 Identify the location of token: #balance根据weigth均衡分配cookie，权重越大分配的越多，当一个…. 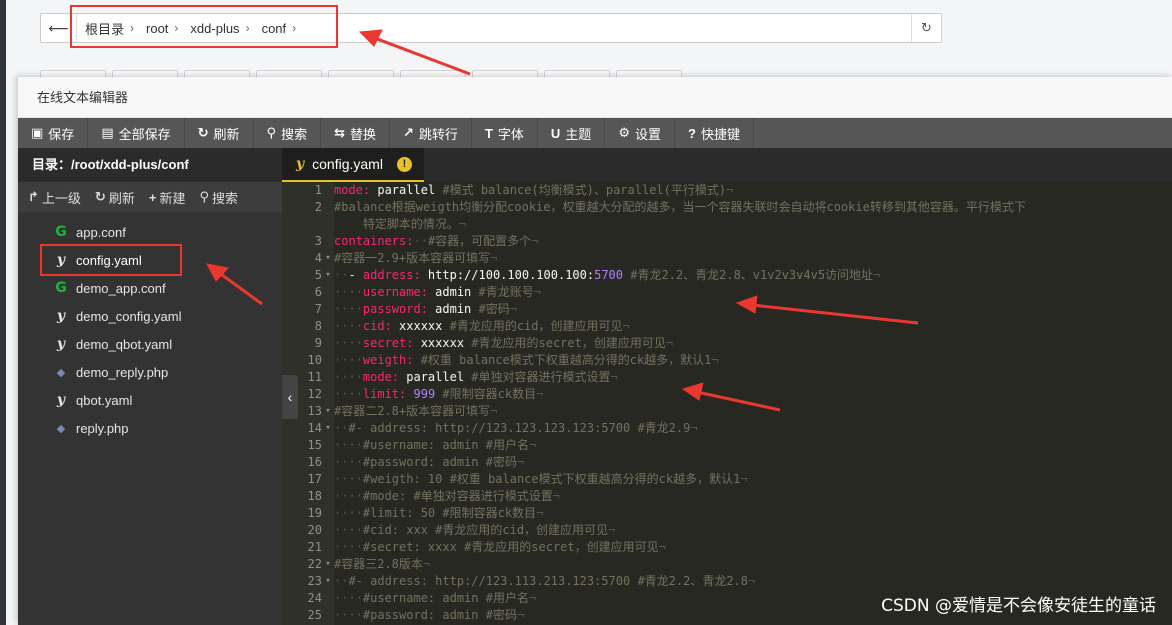
(680, 207).